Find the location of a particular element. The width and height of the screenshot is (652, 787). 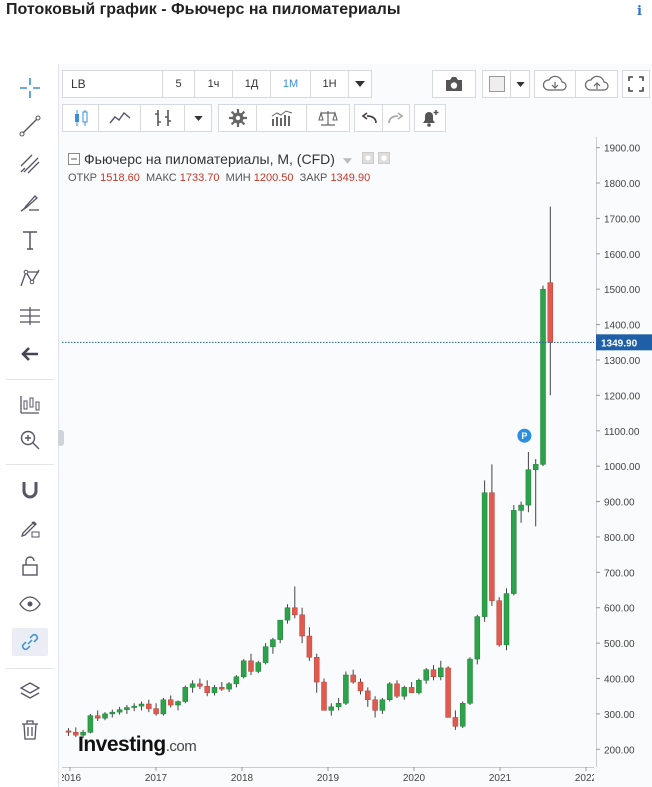

y-tick-label: 1400.00 is located at coordinates (622, 326).